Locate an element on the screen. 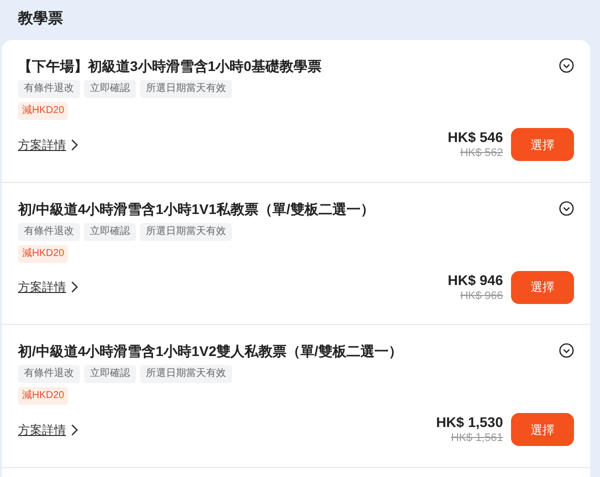  original-price: HK$ 562 is located at coordinates (481, 153).